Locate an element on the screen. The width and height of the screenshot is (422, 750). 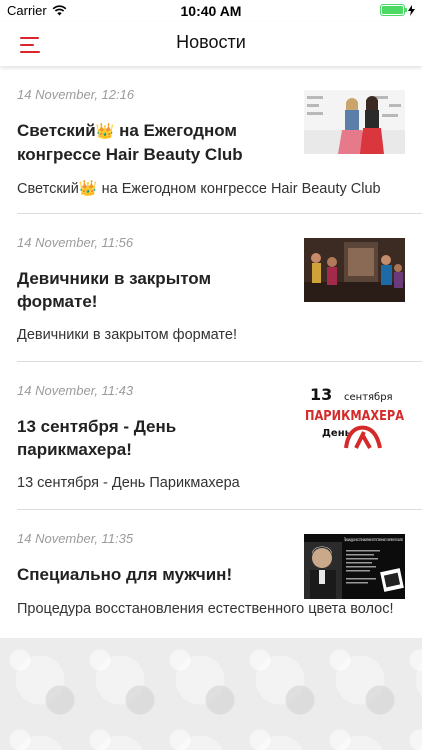
news-summary: 13 сентября - День Парикмахера is located at coordinates (128, 483).